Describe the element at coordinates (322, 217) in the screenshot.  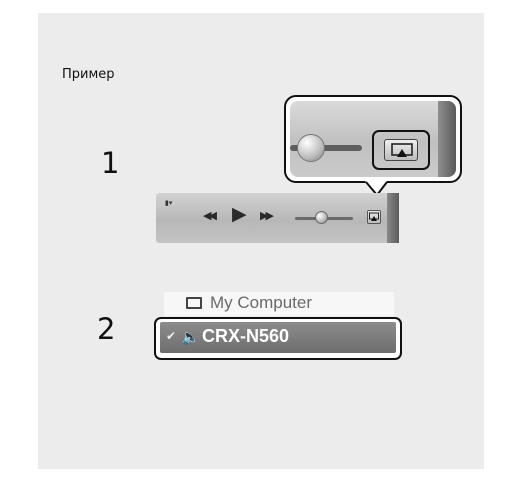
I see `volume-knob` at that location.